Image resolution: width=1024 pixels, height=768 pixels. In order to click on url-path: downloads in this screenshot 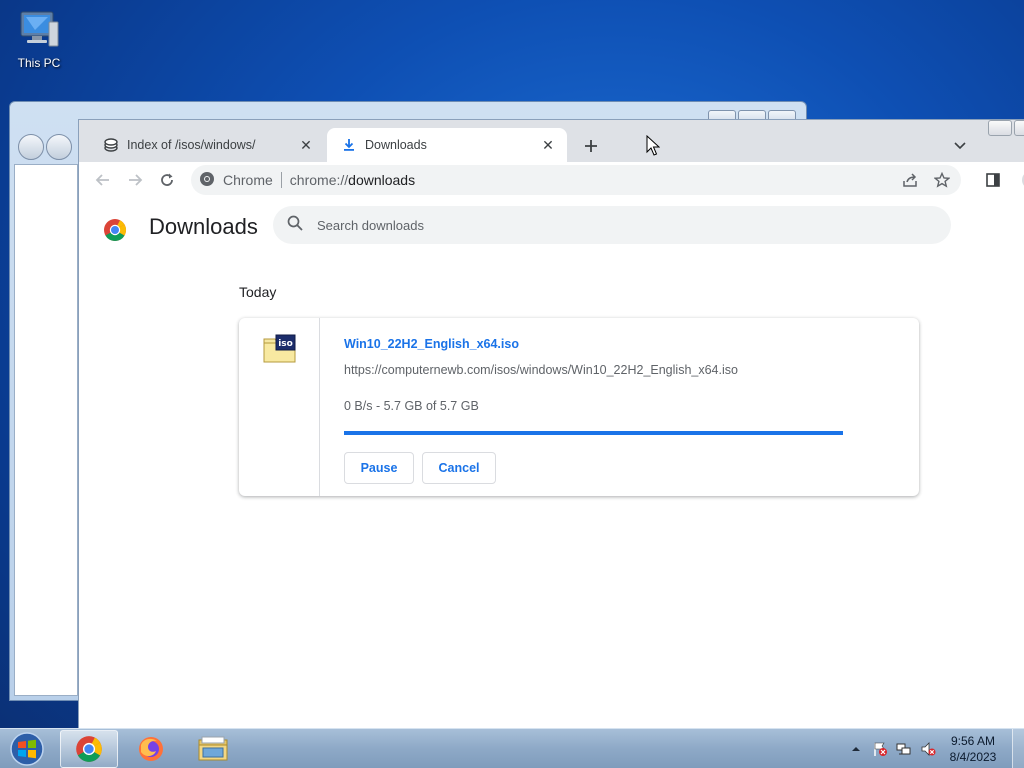, I will do `click(382, 180)`.